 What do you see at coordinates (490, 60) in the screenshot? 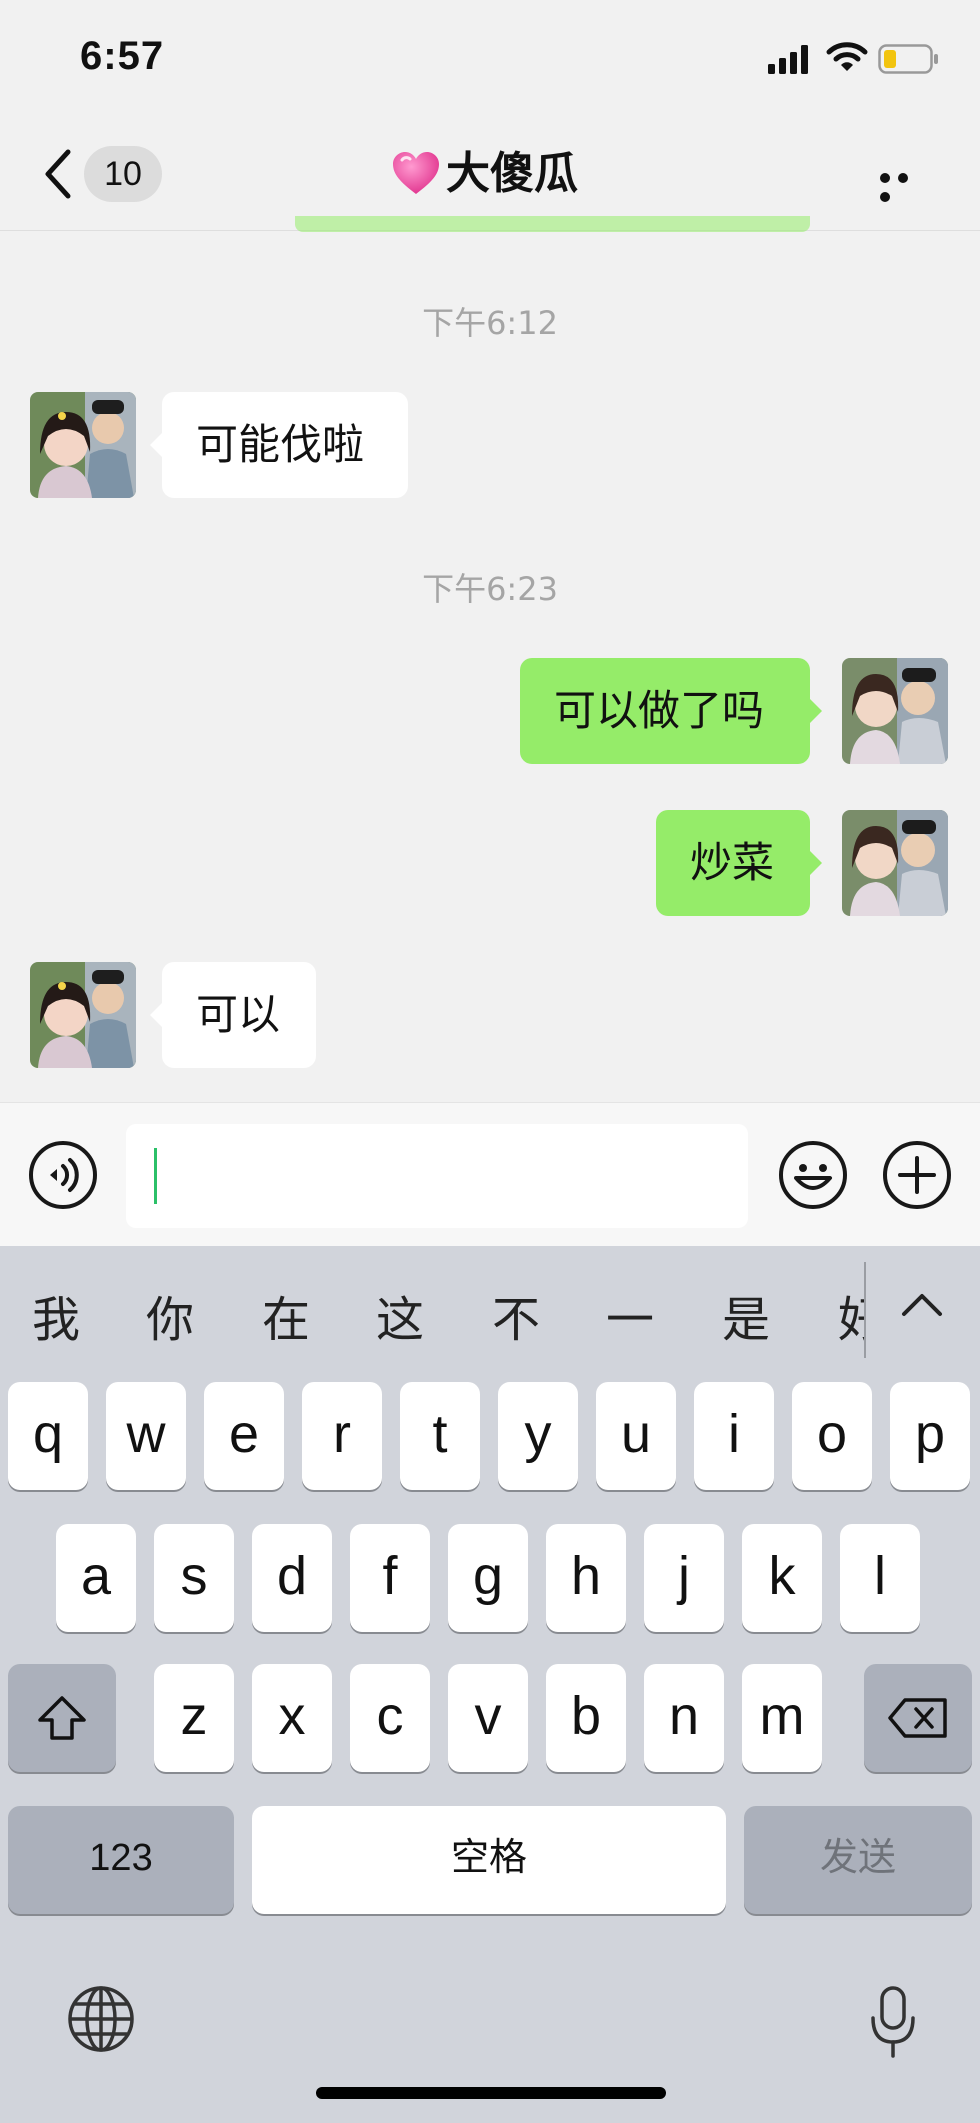
I see `status-bar: 6:57` at bounding box center [490, 60].